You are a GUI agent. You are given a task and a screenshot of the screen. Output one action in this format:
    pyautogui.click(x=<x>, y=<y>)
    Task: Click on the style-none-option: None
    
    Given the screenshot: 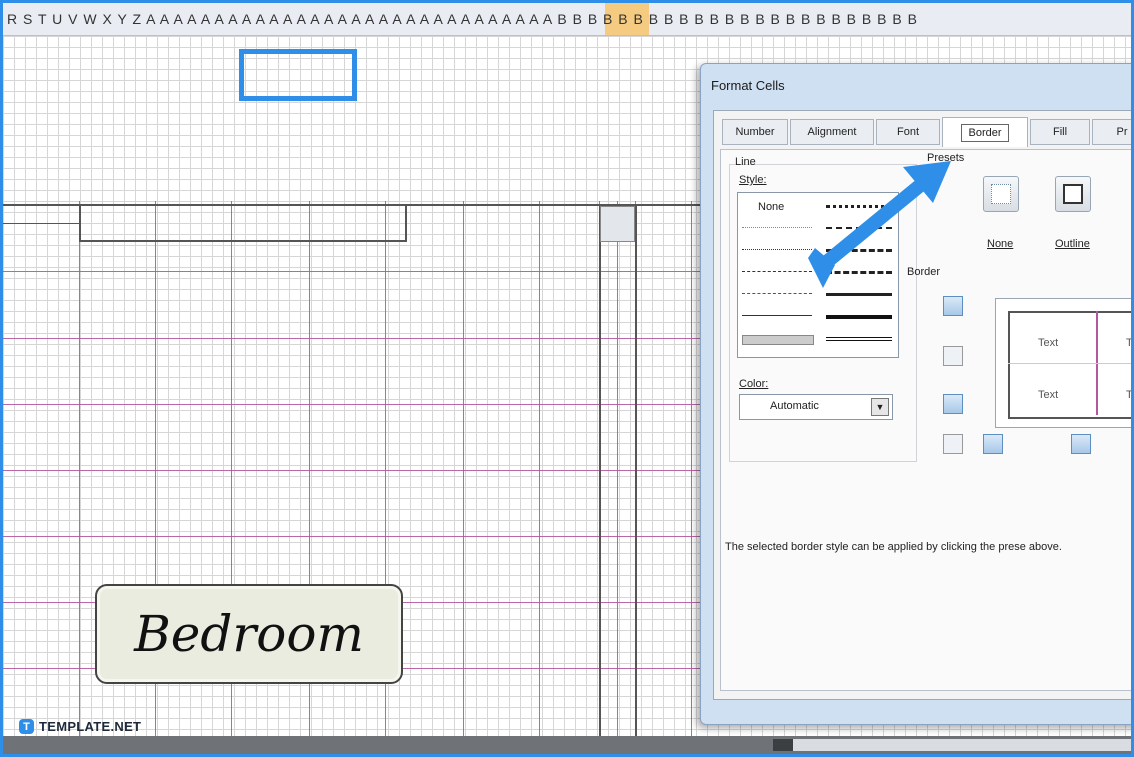 What is the action you would take?
    pyautogui.click(x=771, y=207)
    